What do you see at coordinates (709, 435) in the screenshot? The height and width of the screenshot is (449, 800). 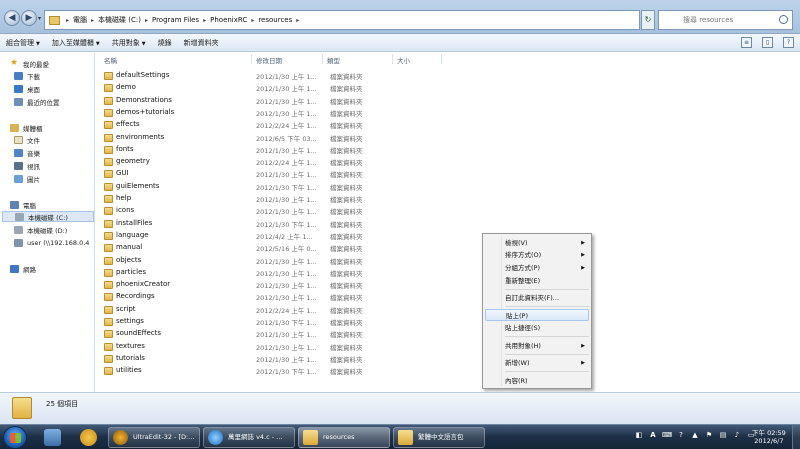 I see `flag-icon: ⚑` at bounding box center [709, 435].